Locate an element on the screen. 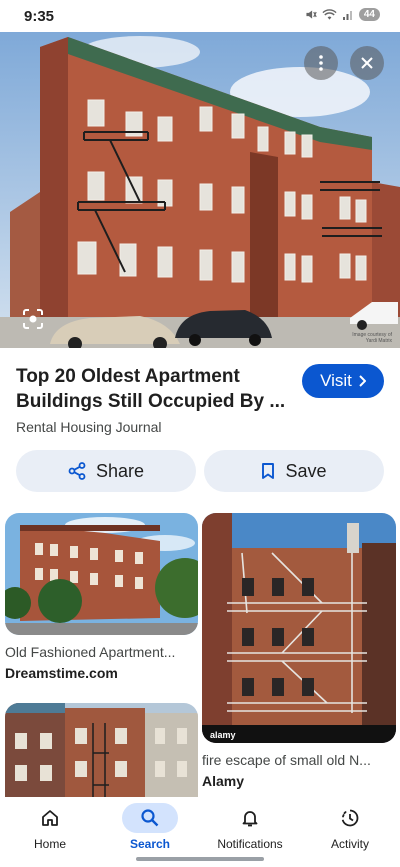 This screenshot has width=400, height=867. result-thumbnail: alamy is located at coordinates (299, 628).